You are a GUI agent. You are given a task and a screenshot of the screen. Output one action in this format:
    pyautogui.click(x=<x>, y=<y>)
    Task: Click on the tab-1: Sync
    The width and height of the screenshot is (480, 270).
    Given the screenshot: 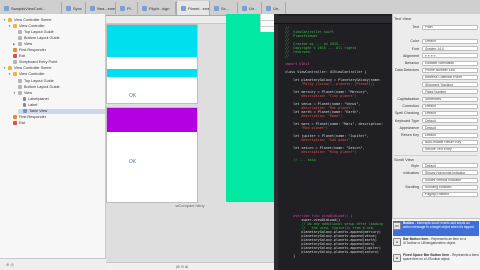 What is the action you would take?
    pyautogui.click(x=74, y=8)
    